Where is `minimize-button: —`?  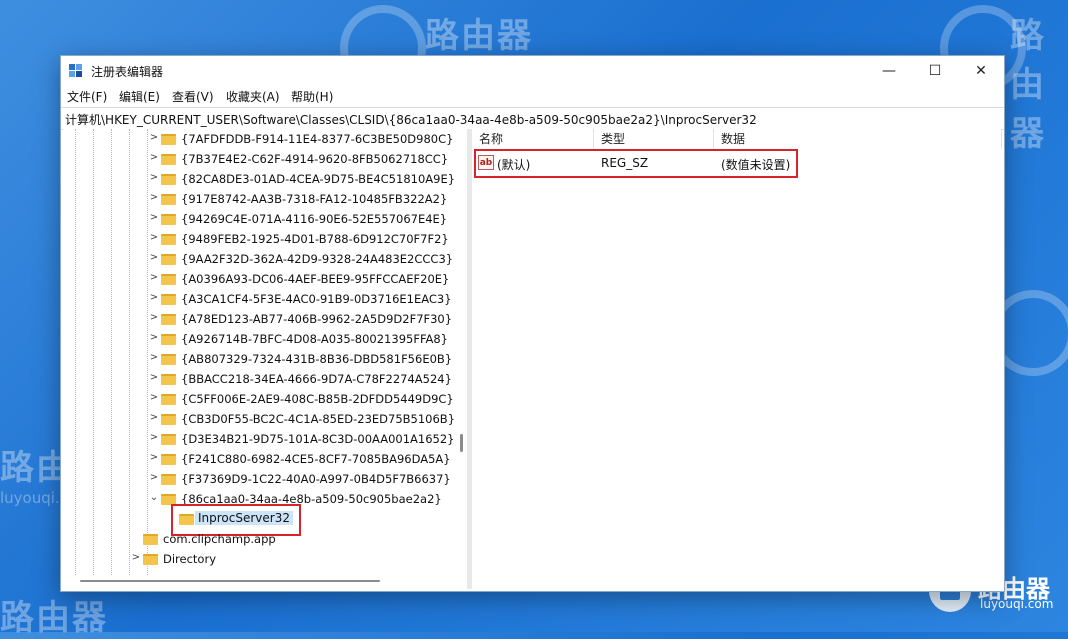
minimize-button: — is located at coordinates (889, 71).